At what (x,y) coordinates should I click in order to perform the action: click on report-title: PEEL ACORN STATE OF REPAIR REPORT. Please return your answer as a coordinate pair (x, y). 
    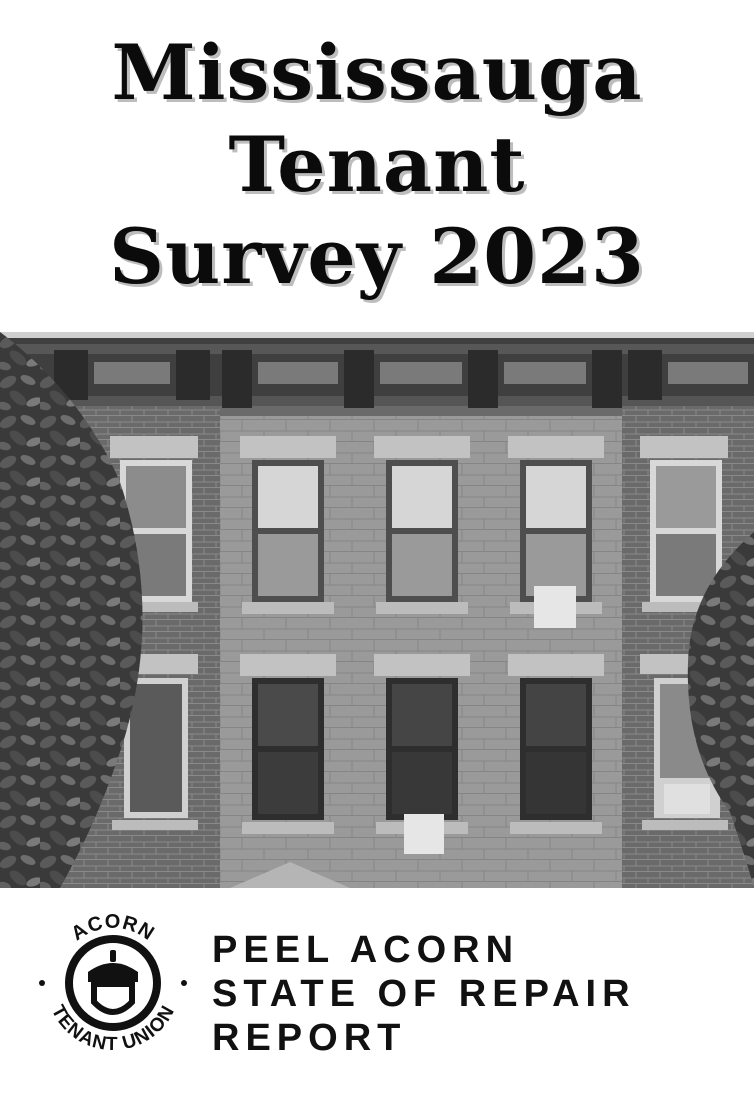
    Looking at the image, I should click on (424, 994).